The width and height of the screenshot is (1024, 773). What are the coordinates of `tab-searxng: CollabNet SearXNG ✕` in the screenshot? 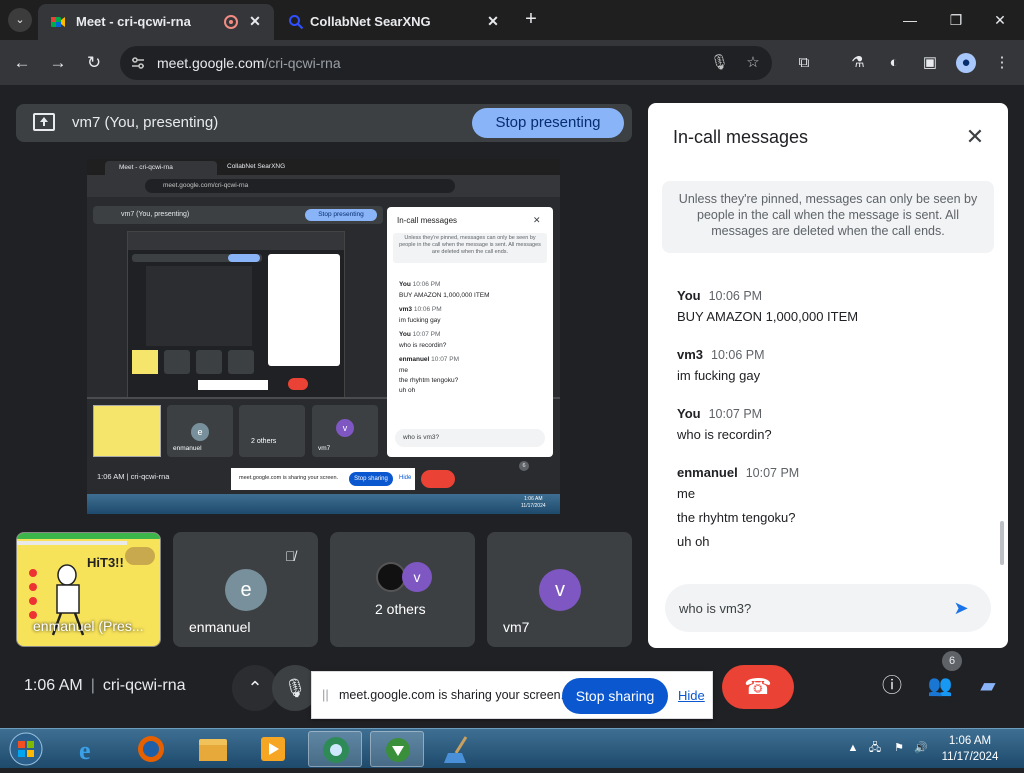 It's located at (394, 22).